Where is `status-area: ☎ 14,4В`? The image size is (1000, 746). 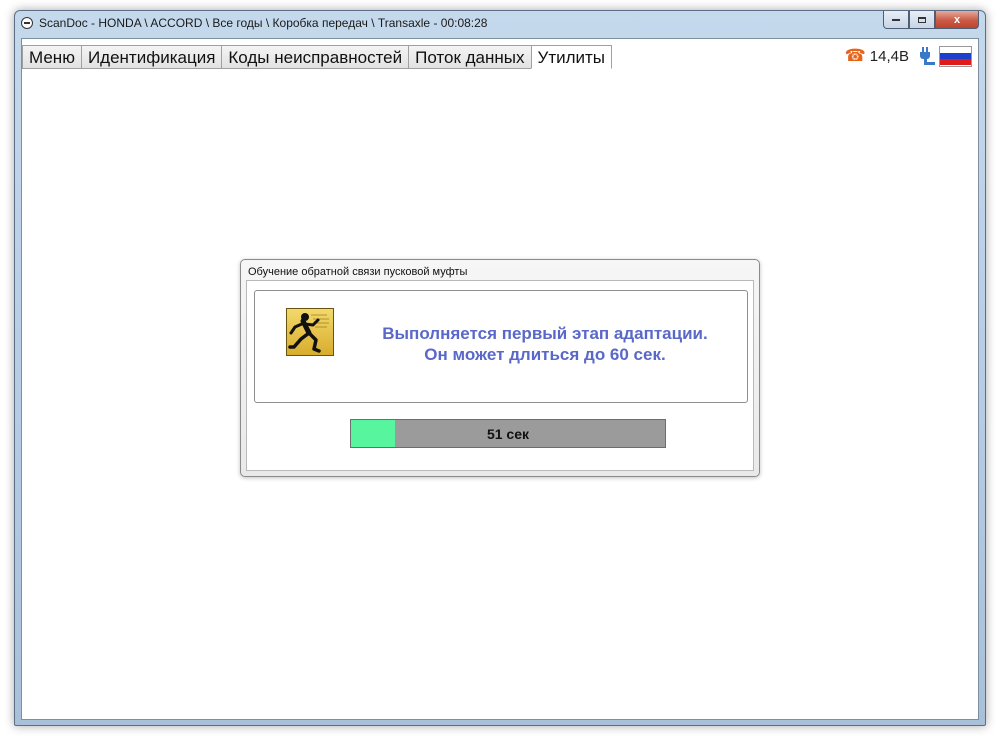 status-area: ☎ 14,4В is located at coordinates (908, 56).